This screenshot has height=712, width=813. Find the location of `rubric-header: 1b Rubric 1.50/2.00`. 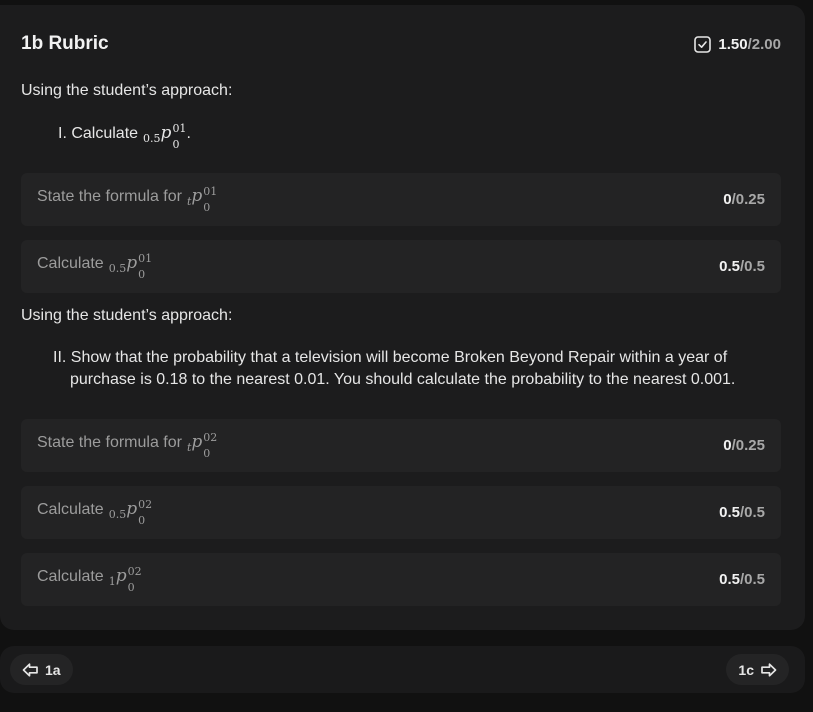

rubric-header: 1b Rubric 1.50/2.00 is located at coordinates (401, 44).